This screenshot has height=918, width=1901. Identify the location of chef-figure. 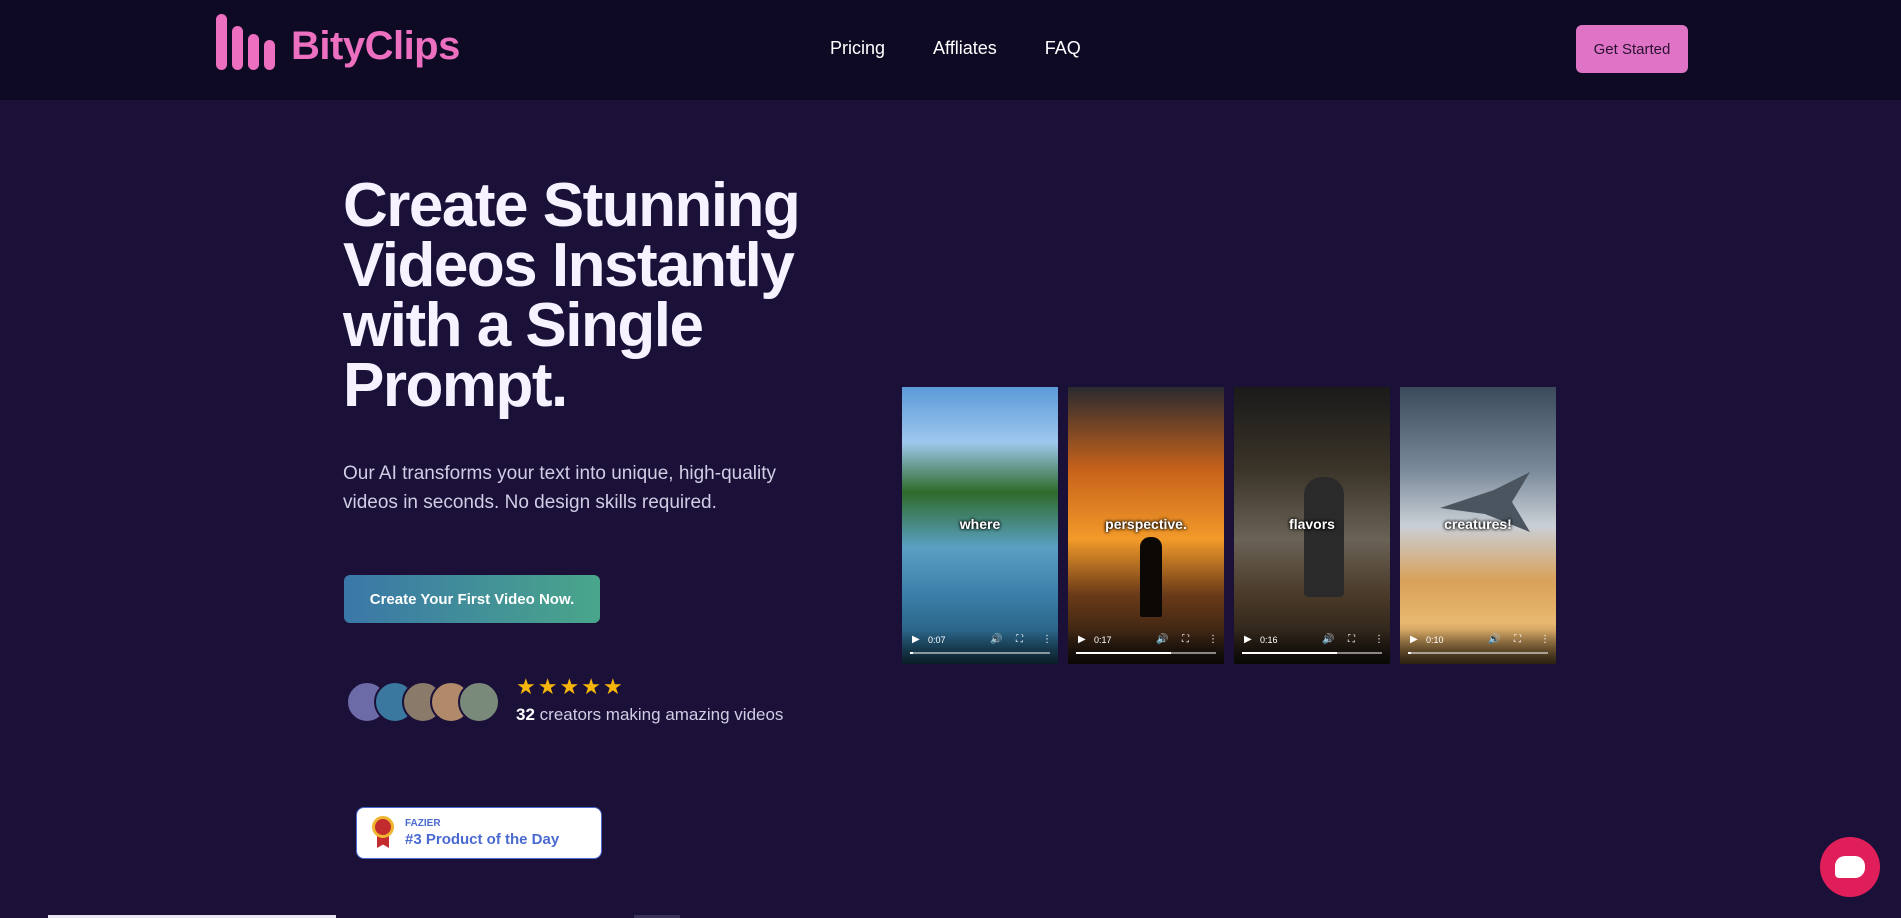
(1324, 537).